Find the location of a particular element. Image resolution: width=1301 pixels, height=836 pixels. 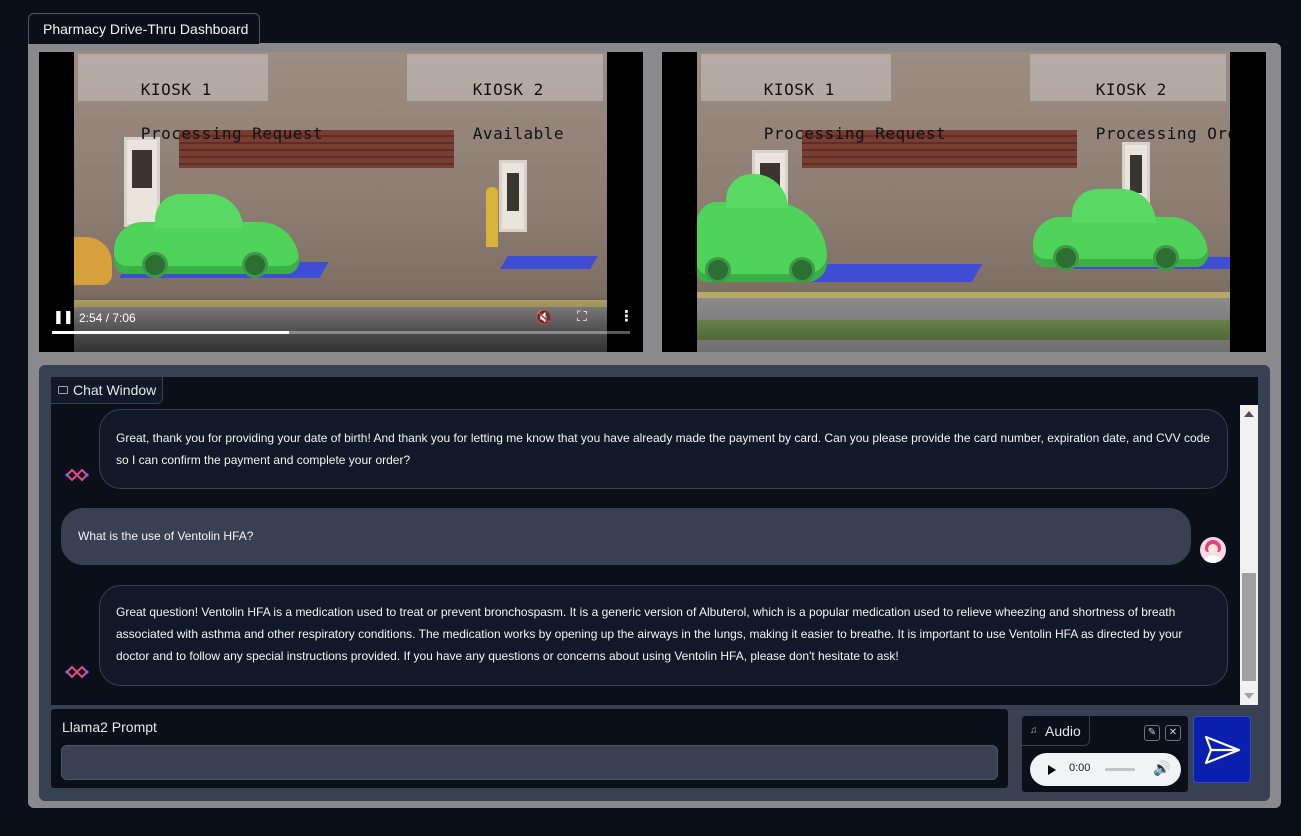

more-vertical-icon: ⋮ is located at coordinates (626, 316).